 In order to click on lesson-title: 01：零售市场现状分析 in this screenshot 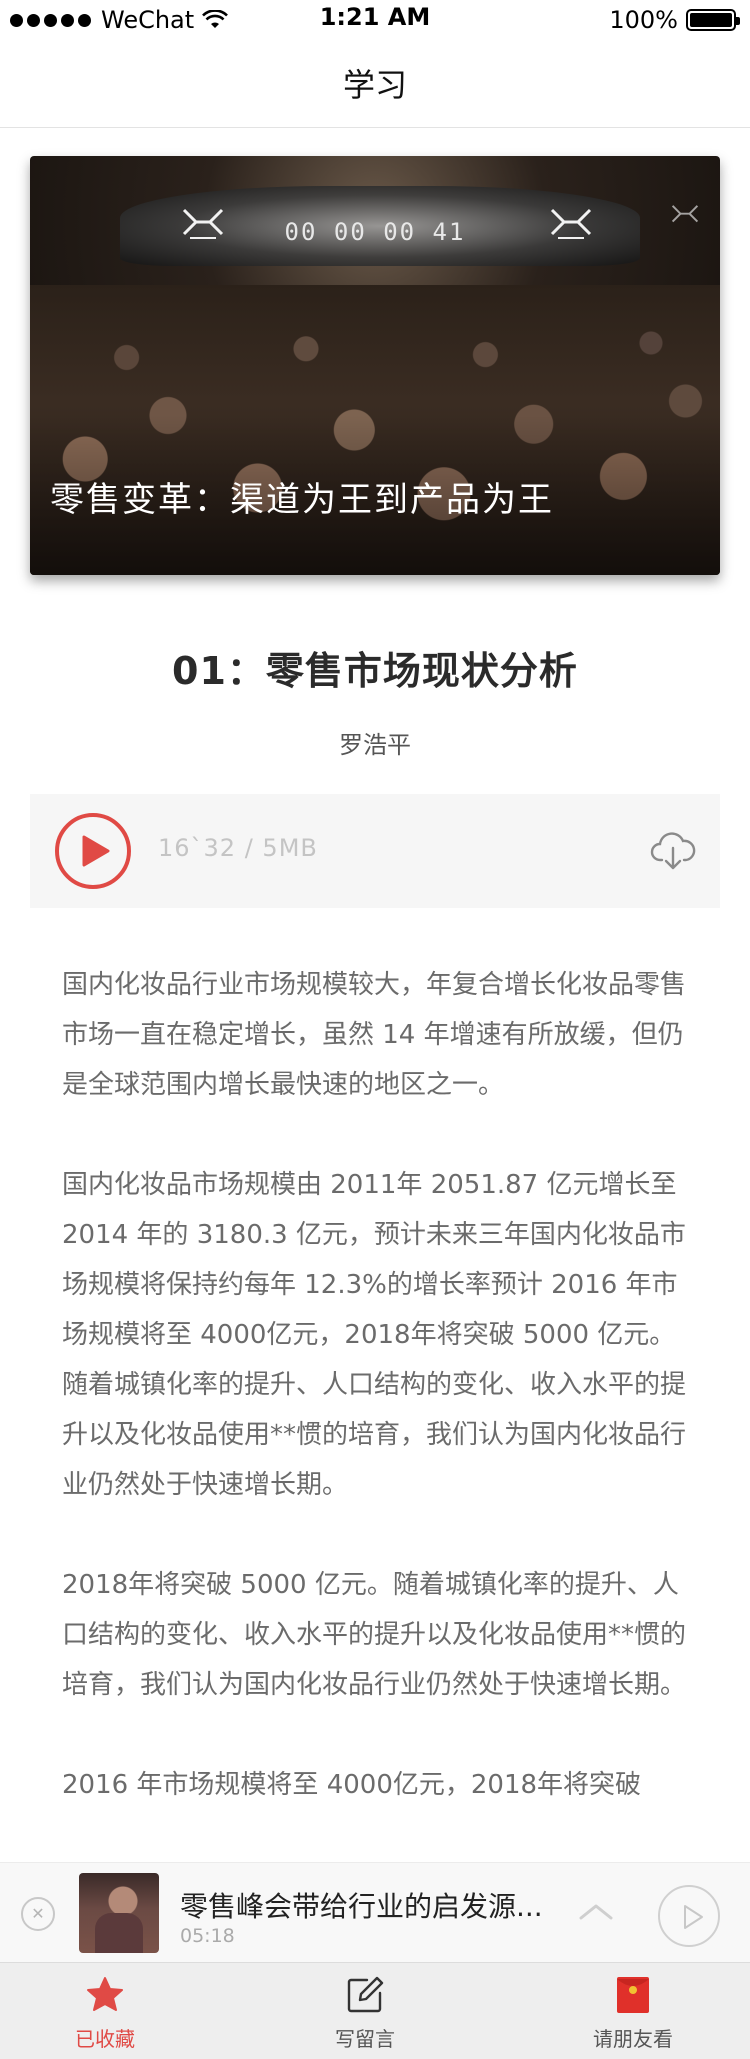, I will do `click(375, 671)`.